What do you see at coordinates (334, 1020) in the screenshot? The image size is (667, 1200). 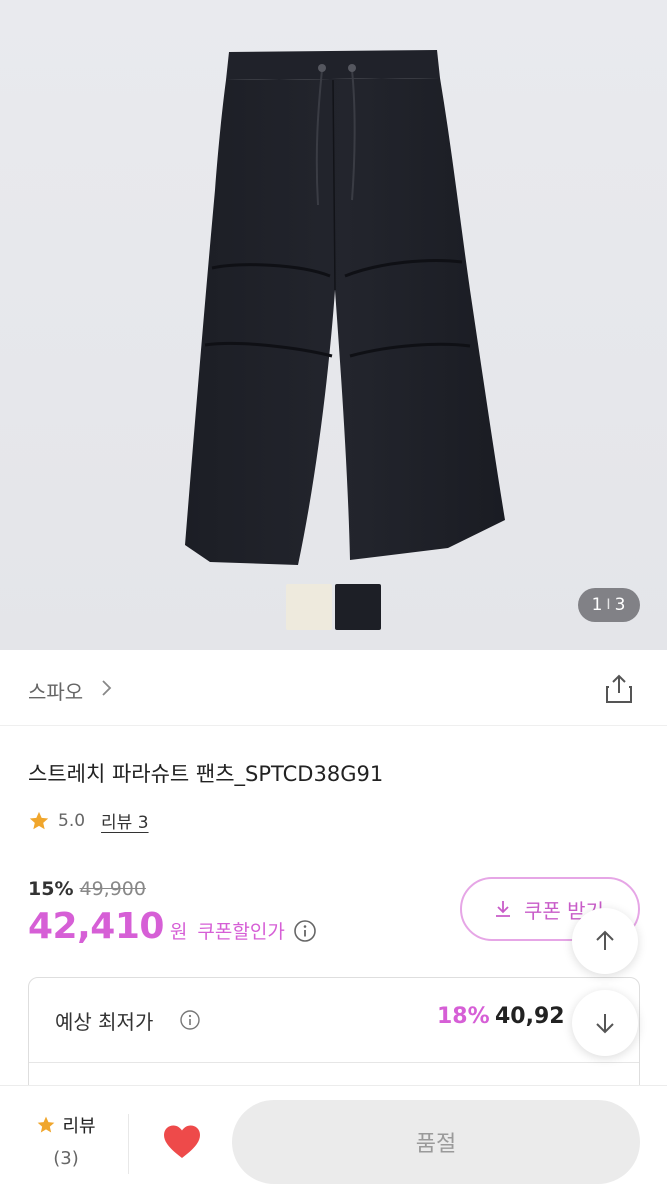 I see `lowest-price-row: 예상 최저가 18% 40,92` at bounding box center [334, 1020].